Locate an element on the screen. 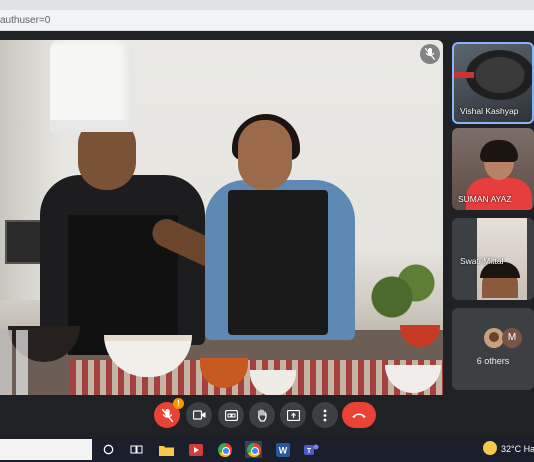  participant-name: Swati Mittal is located at coordinates (482, 261).